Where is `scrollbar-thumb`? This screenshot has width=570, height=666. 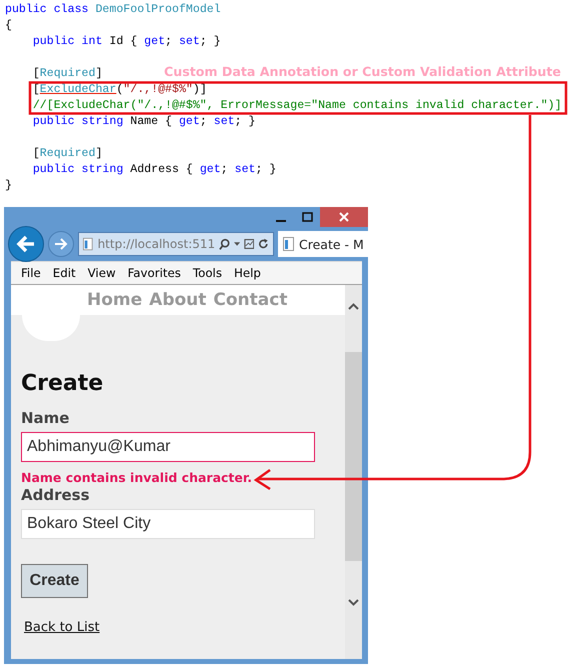 scrollbar-thumb is located at coordinates (353, 456).